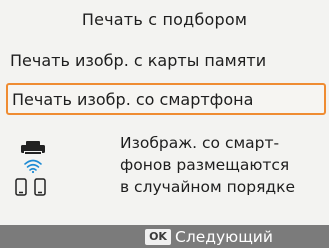 The height and width of the screenshot is (248, 329). What do you see at coordinates (224, 237) in the screenshot?
I see `next-label: Следующий` at bounding box center [224, 237].